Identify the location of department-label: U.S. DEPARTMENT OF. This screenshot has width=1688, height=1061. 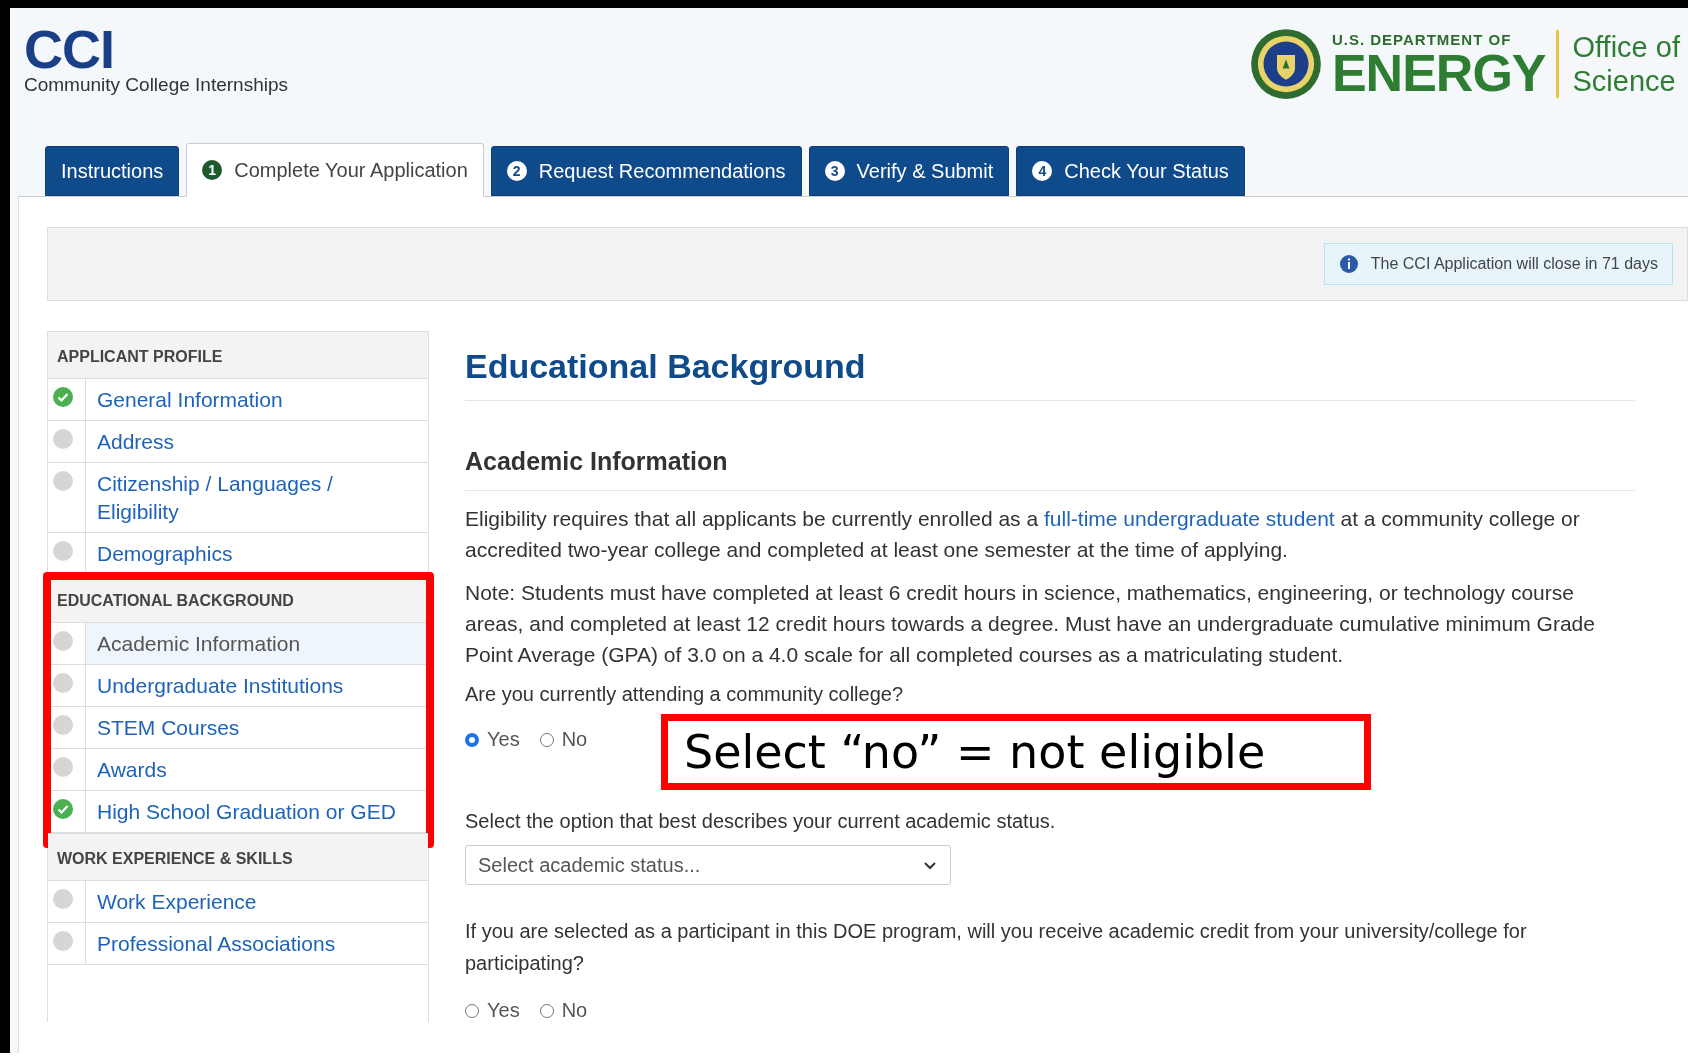
(1422, 39).